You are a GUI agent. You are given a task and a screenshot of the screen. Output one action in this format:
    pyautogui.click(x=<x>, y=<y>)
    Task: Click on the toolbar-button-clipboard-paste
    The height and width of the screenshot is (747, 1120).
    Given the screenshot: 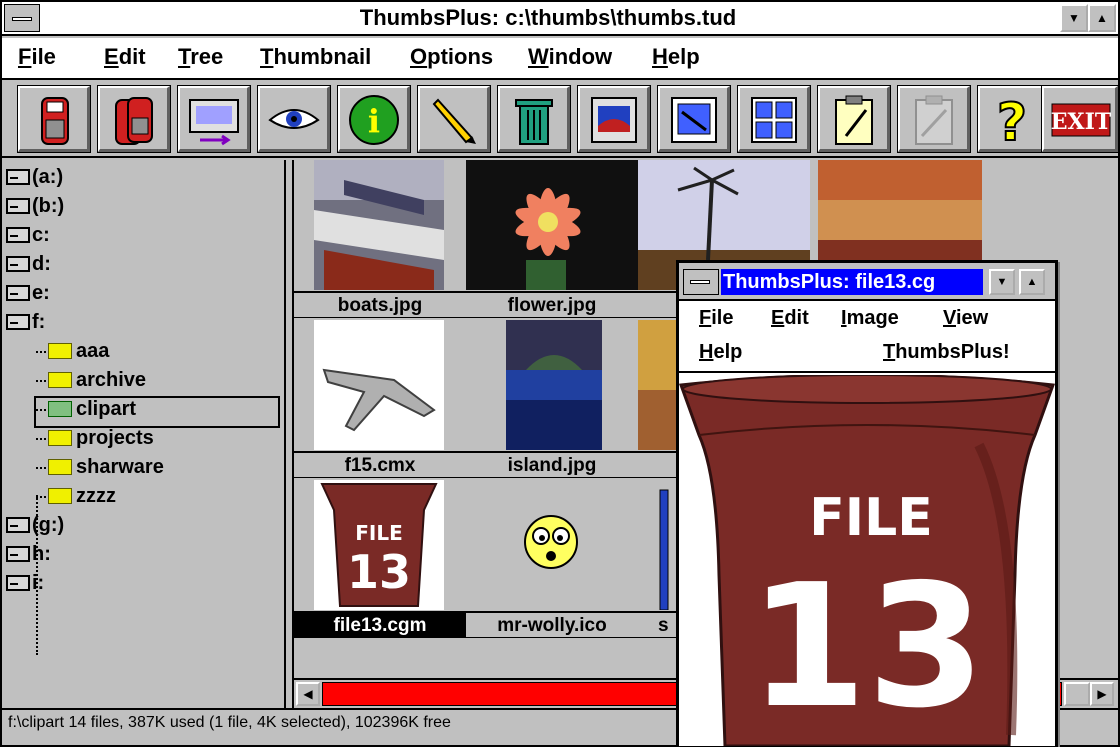 What is the action you would take?
    pyautogui.click(x=934, y=119)
    